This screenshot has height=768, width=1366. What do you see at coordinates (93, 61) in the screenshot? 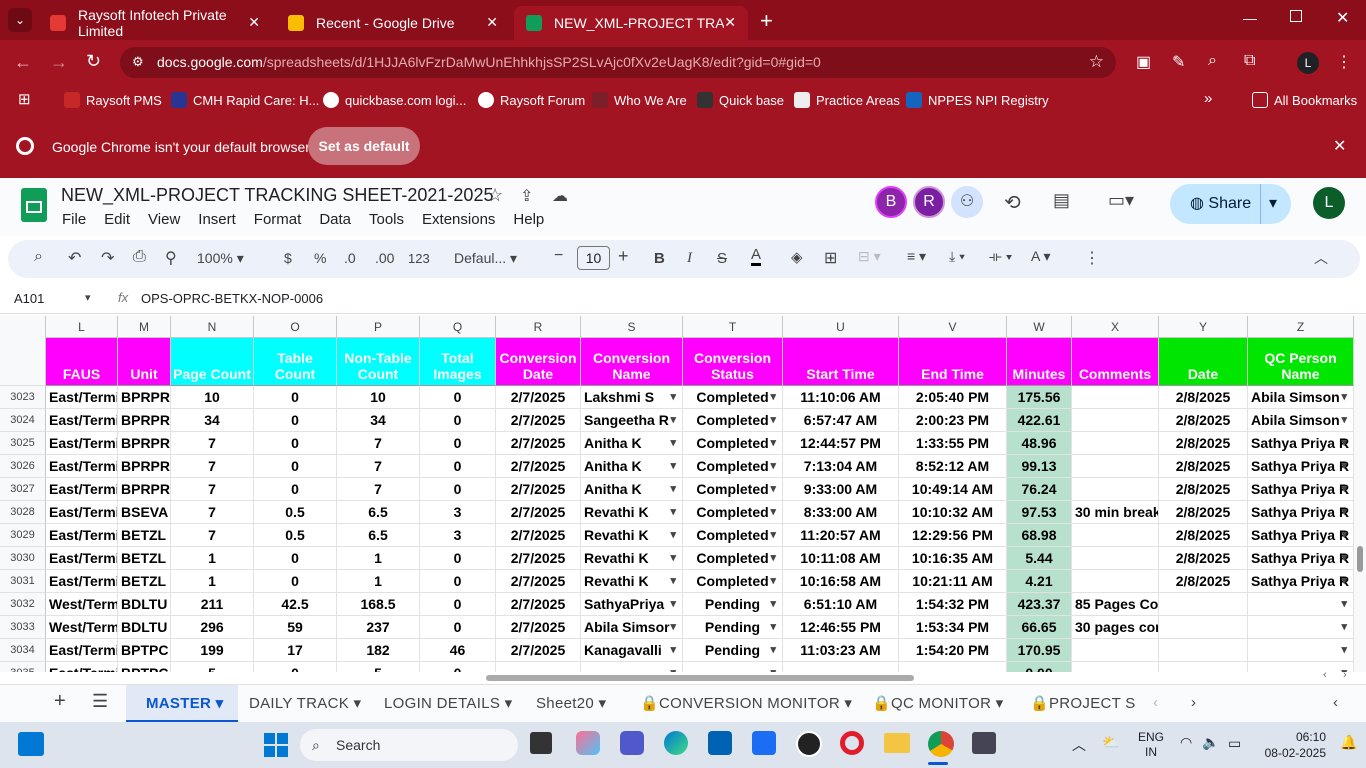
I see `reload-icon: ↻` at bounding box center [93, 61].